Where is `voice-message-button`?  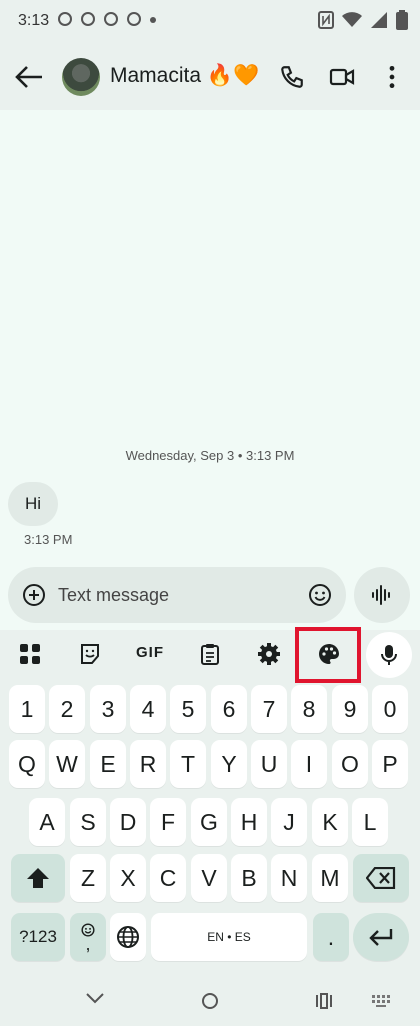
voice-message-button is located at coordinates (382, 595).